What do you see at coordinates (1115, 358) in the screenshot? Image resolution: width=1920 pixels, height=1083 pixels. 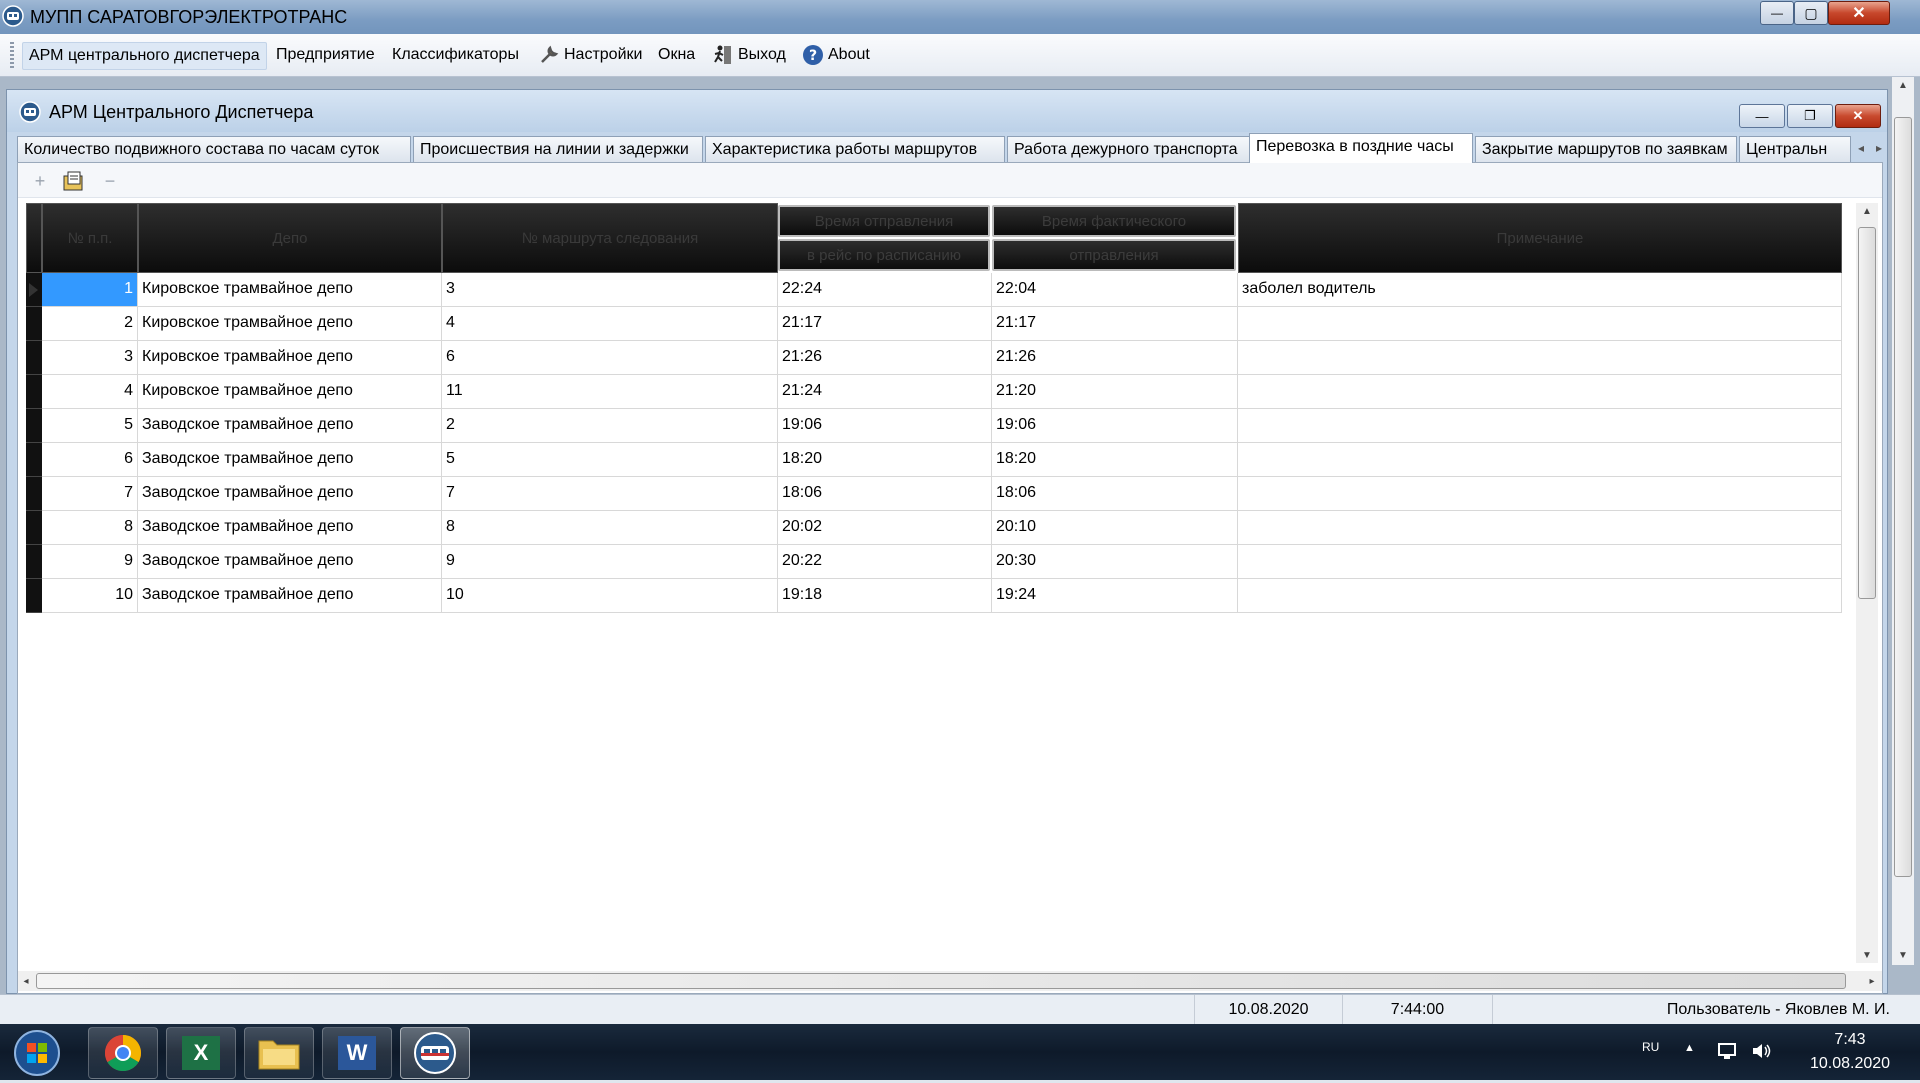 I see `cell-actual-time: 21:26` at bounding box center [1115, 358].